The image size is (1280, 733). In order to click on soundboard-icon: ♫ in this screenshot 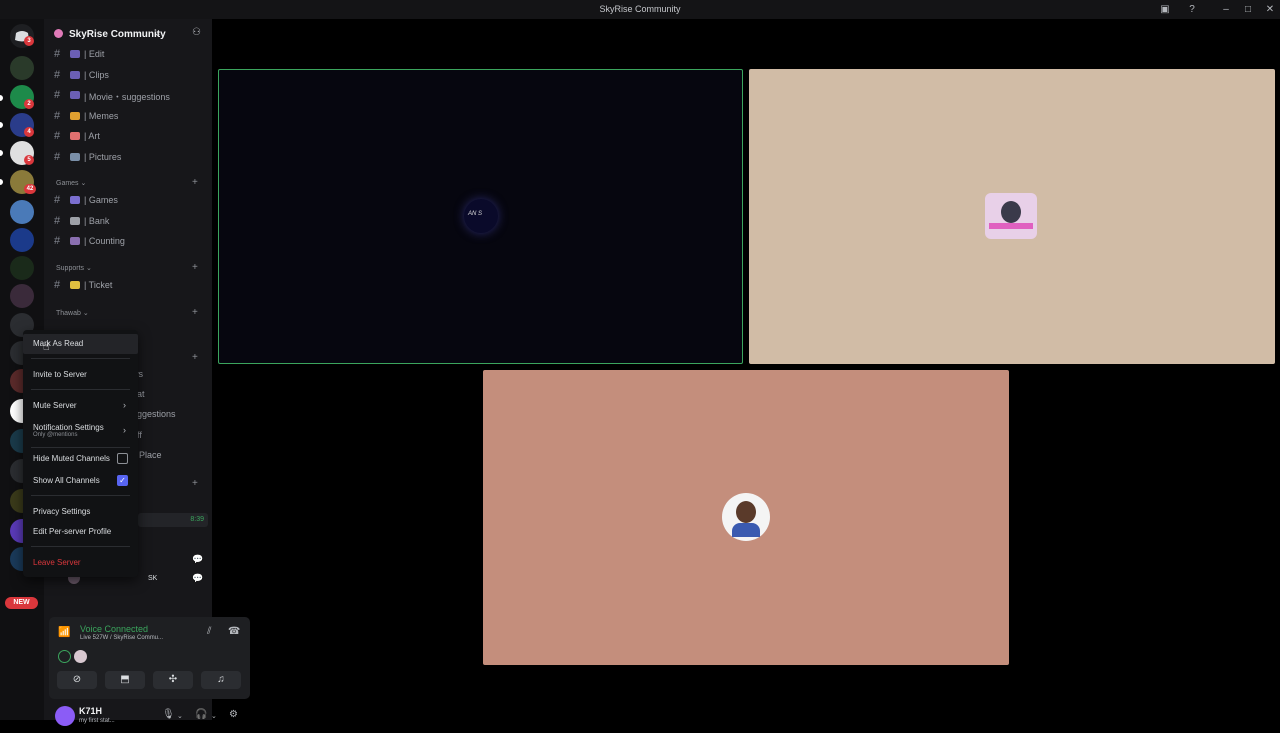, I will do `click(221, 680)`.